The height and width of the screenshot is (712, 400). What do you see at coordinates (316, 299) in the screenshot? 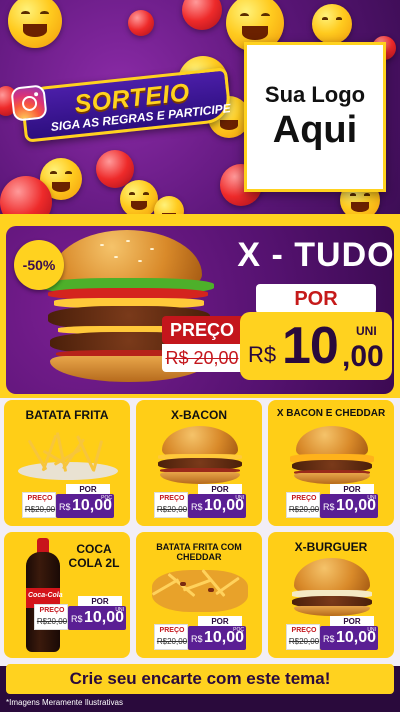
I see `featured-por-label: POR` at bounding box center [316, 299].